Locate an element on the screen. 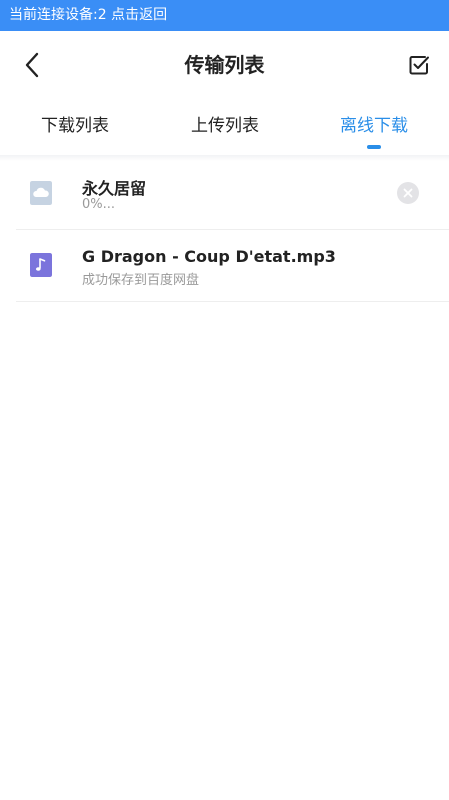 The image size is (449, 800). music-file-icon is located at coordinates (41, 265).